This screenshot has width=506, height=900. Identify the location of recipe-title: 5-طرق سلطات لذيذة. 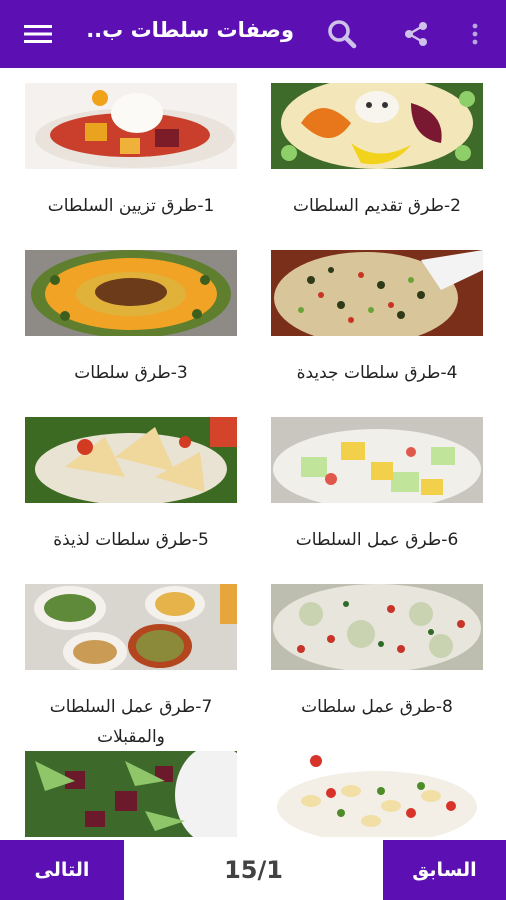
(131, 540).